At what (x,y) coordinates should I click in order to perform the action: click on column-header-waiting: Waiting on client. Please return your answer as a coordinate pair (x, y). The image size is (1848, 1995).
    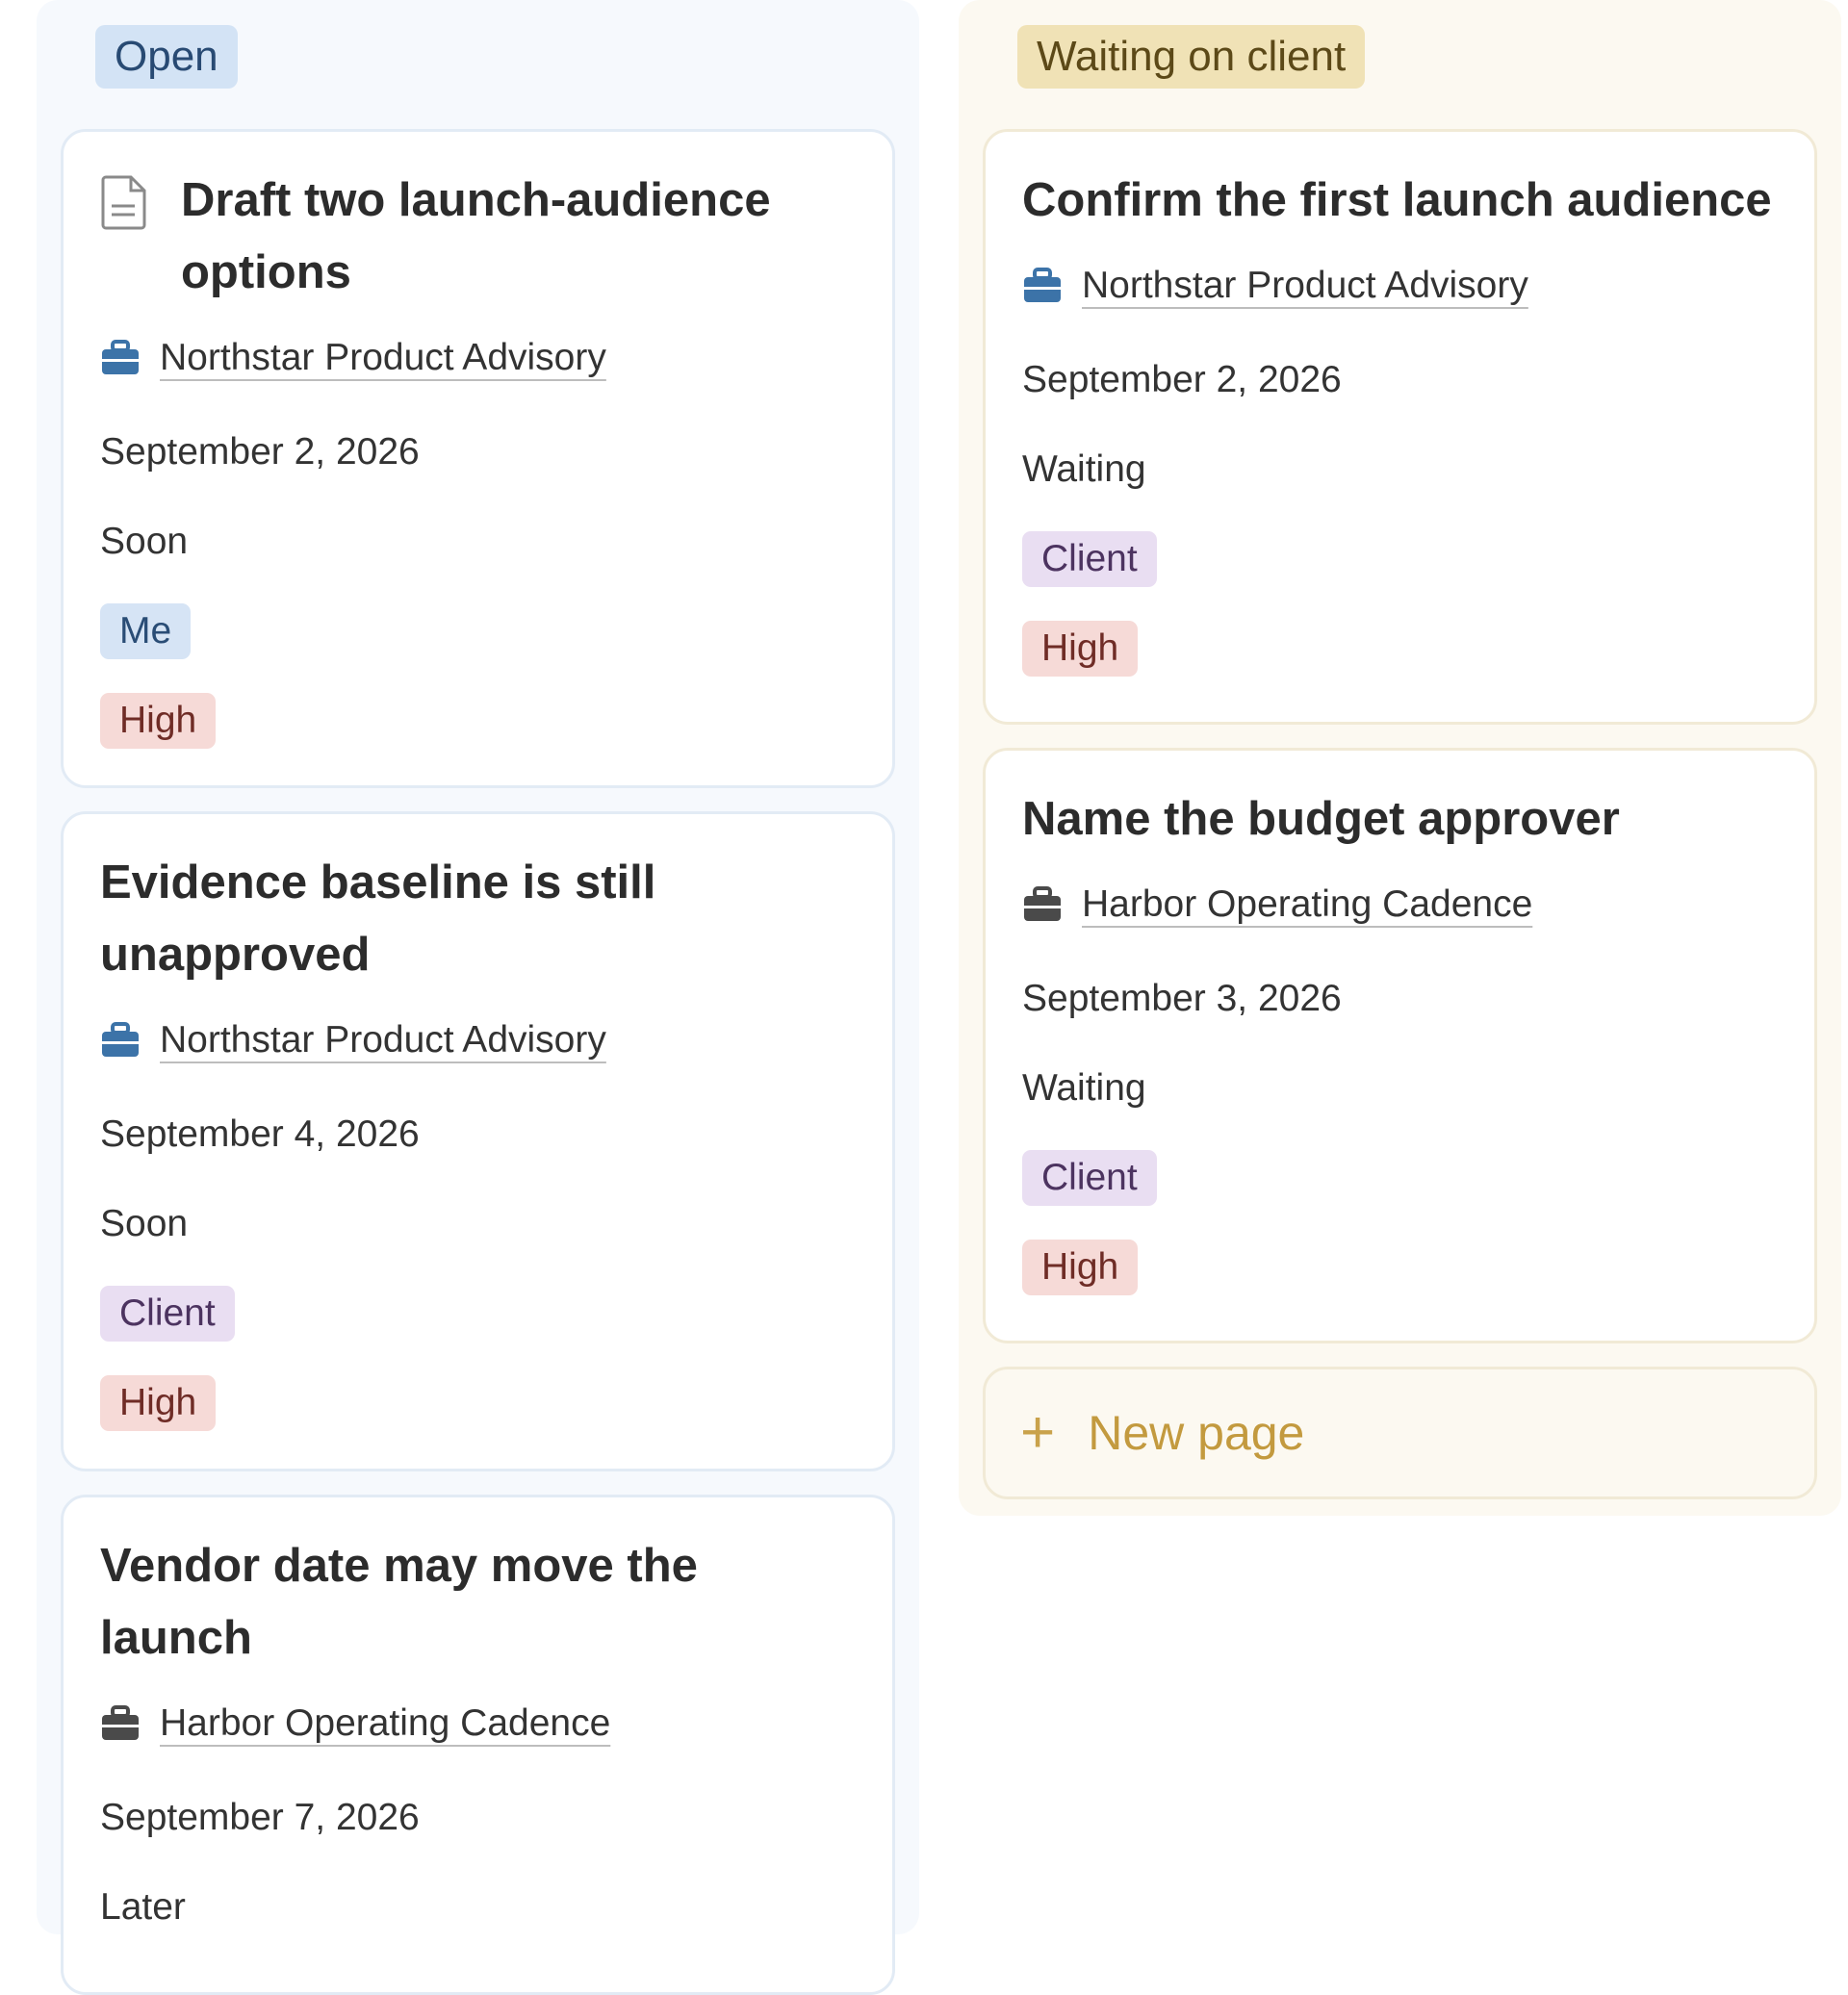
    Looking at the image, I should click on (1400, 64).